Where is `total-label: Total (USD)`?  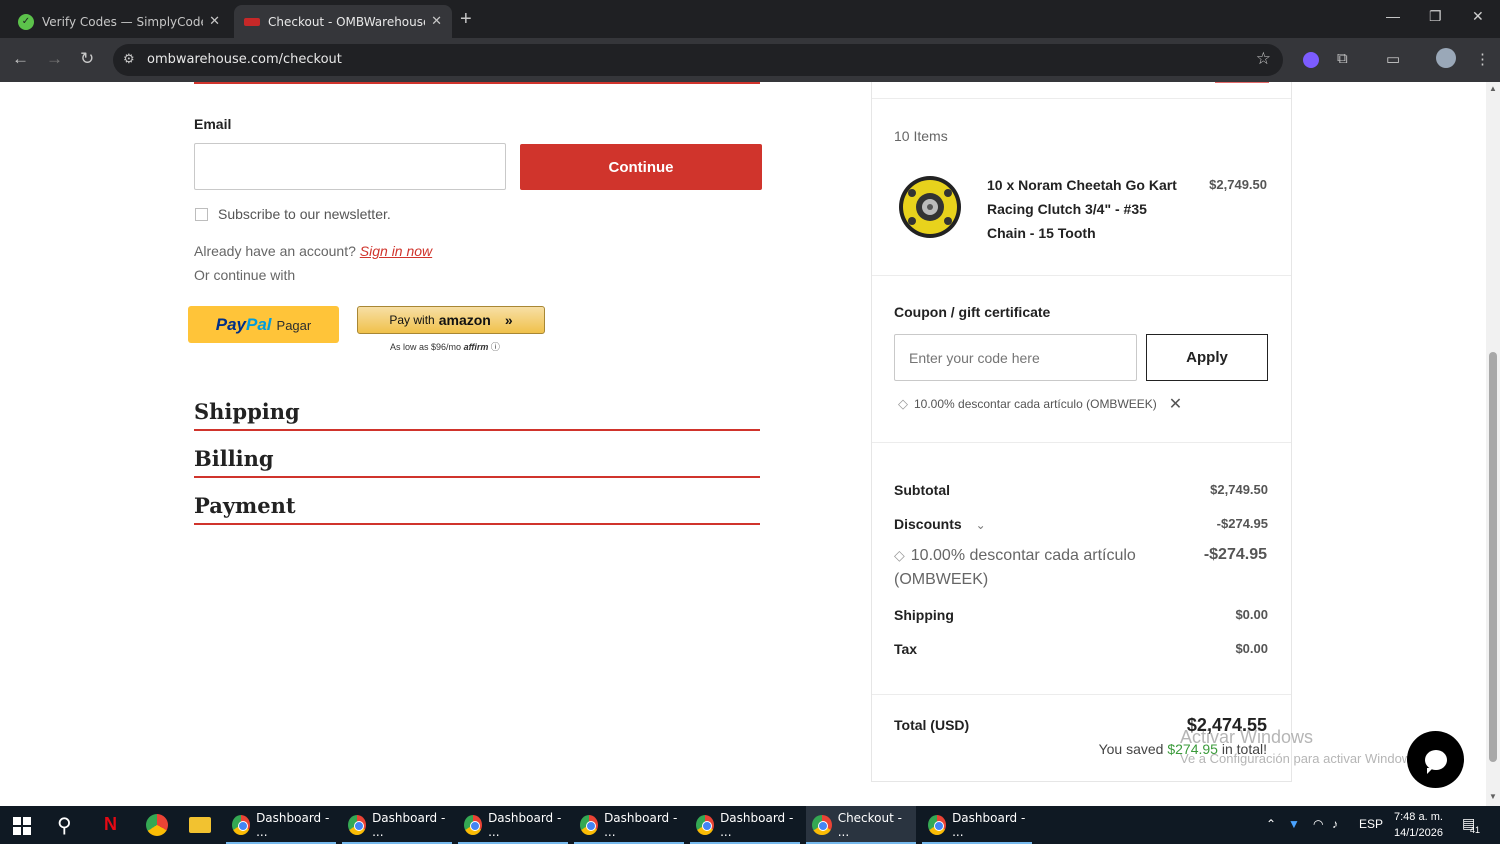
total-label: Total (USD) is located at coordinates (932, 725).